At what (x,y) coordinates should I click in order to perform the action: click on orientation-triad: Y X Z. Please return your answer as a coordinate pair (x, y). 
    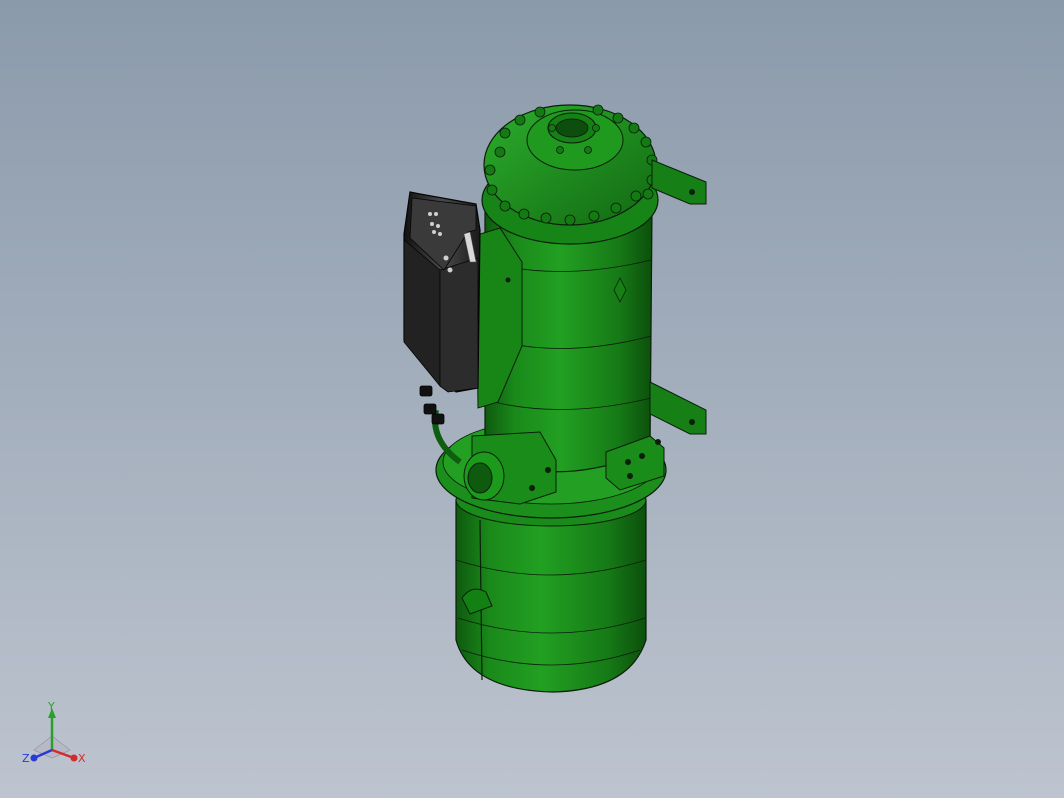
    Looking at the image, I should click on (54, 732).